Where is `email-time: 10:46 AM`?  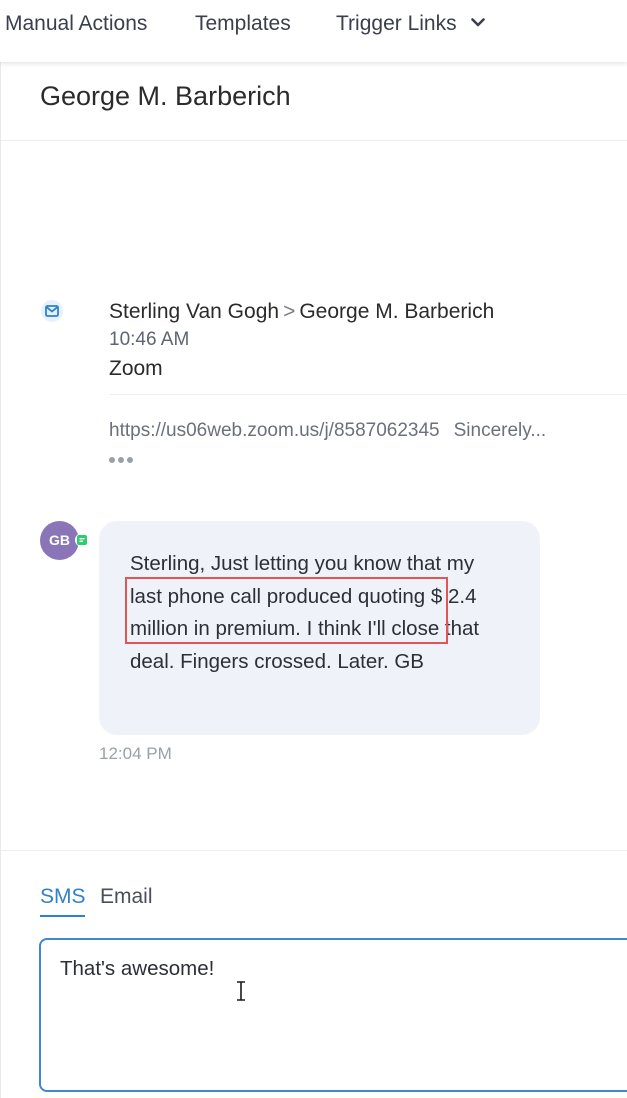 email-time: 10:46 AM is located at coordinates (149, 339).